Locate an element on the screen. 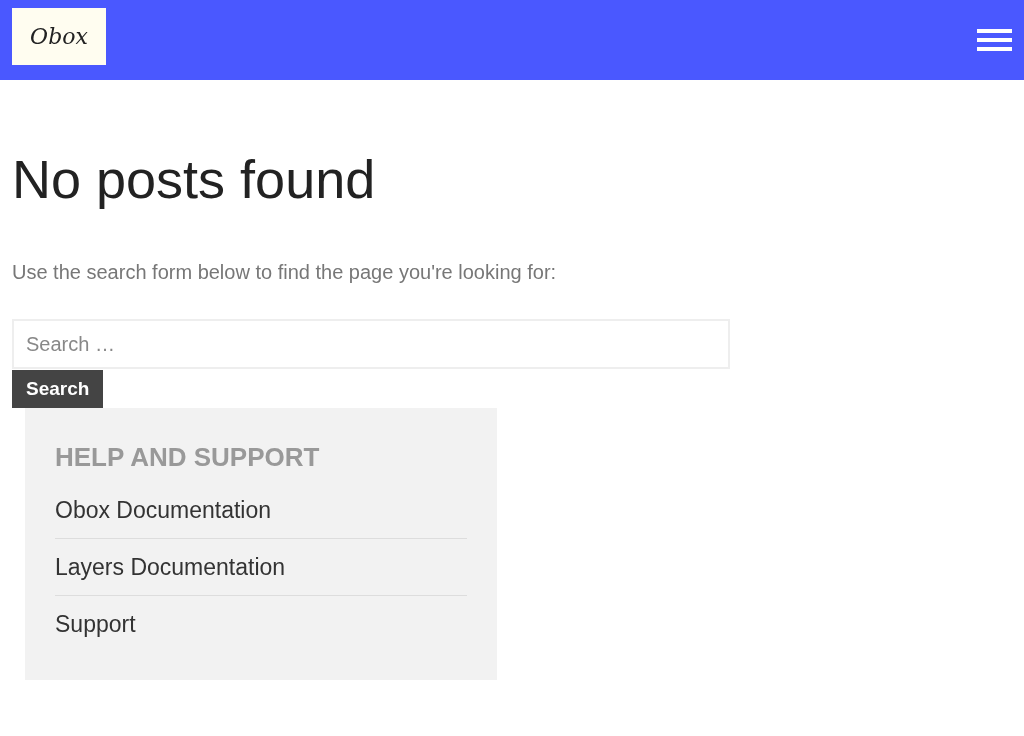 This screenshot has height=736, width=1024. logo: Obox is located at coordinates (59, 36).